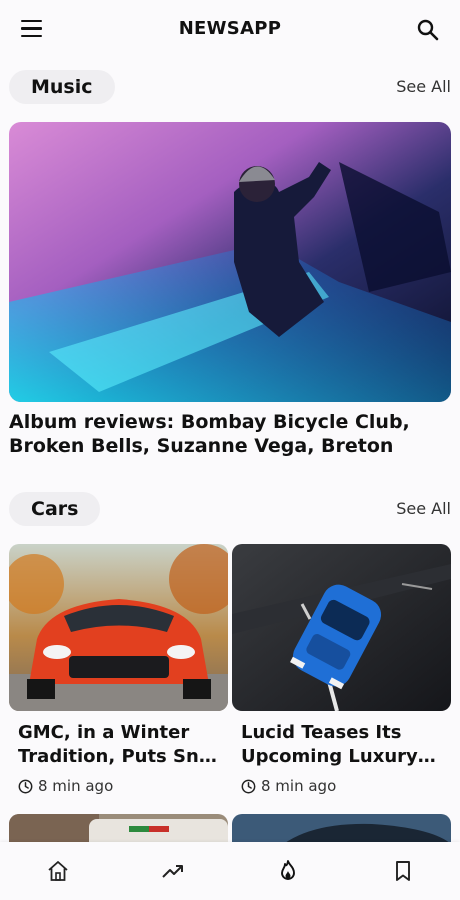 The image size is (460, 900). I want to click on nav-home-button, so click(58, 871).